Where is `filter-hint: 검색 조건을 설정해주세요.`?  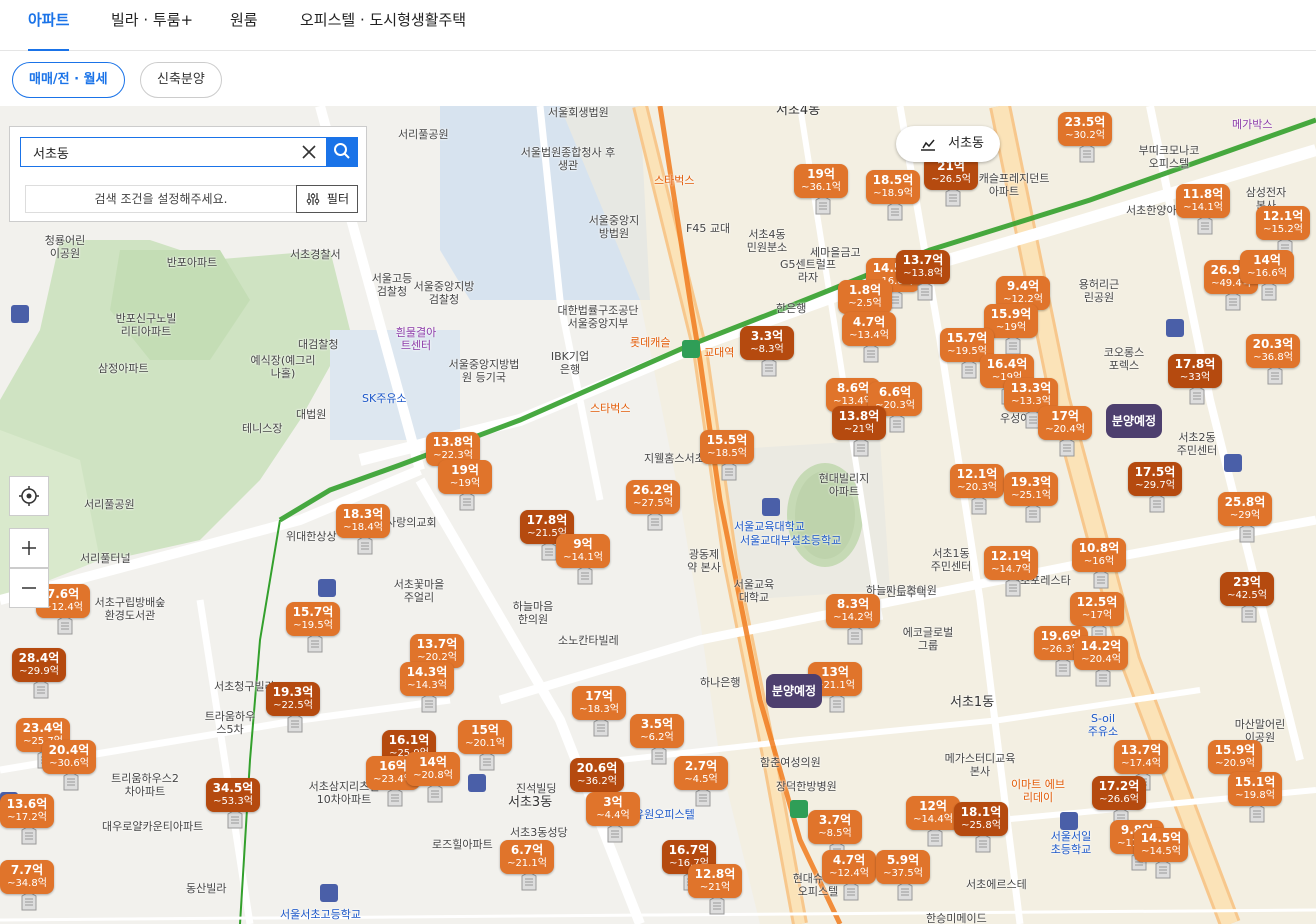 filter-hint: 검색 조건을 설정해주세요. is located at coordinates (161, 199).